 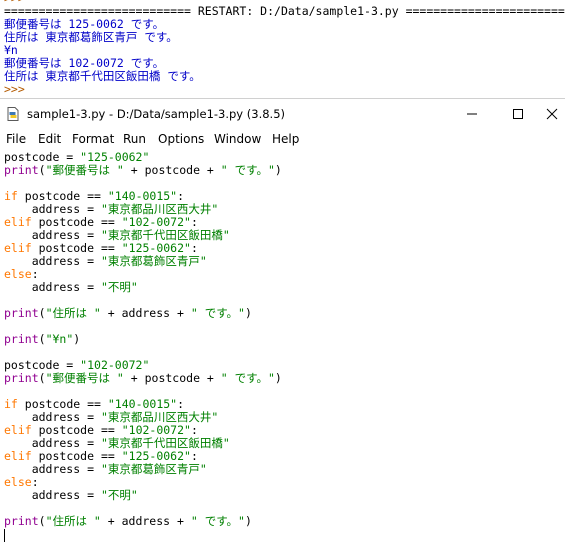 I want to click on maximize-icon, so click(x=518, y=114).